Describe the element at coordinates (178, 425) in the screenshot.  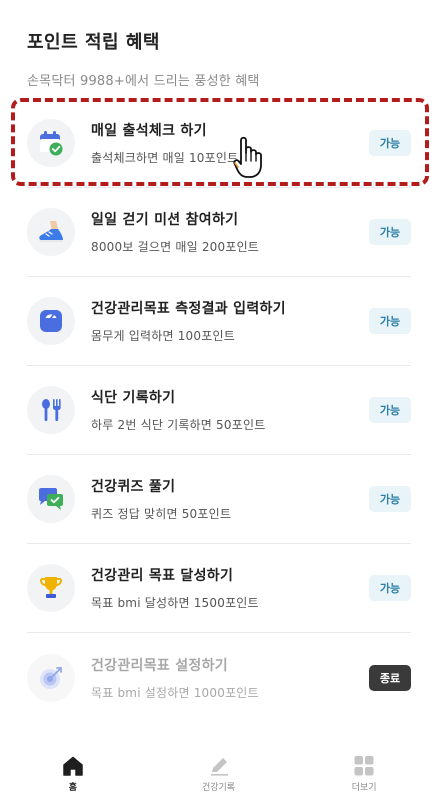
I see `item-desc: 하루 2번 식단 기록하면 50포인트` at that location.